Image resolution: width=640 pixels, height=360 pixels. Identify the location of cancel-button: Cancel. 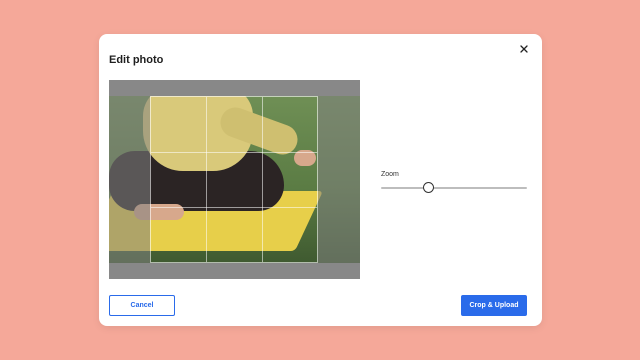
(142, 305).